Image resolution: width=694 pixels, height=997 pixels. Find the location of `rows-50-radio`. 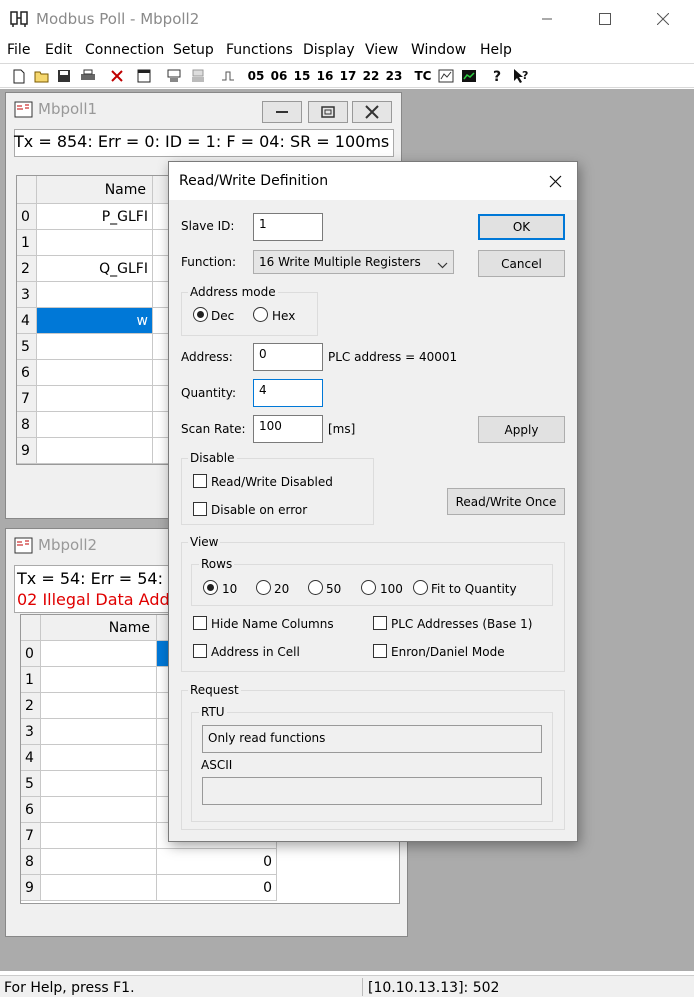

rows-50-radio is located at coordinates (315, 587).